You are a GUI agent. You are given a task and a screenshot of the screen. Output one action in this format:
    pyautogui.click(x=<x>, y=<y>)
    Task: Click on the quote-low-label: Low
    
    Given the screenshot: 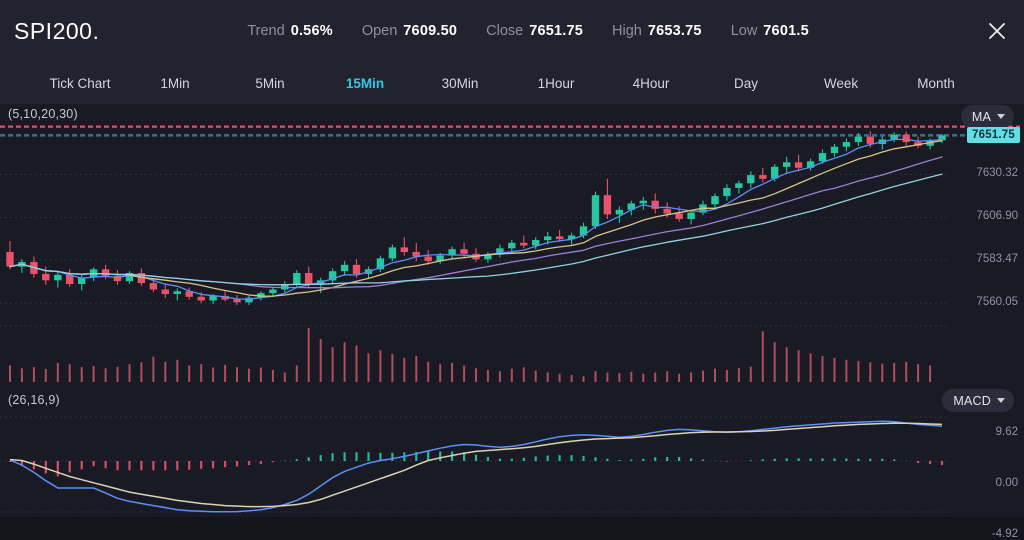 What is the action you would take?
    pyautogui.click(x=744, y=31)
    